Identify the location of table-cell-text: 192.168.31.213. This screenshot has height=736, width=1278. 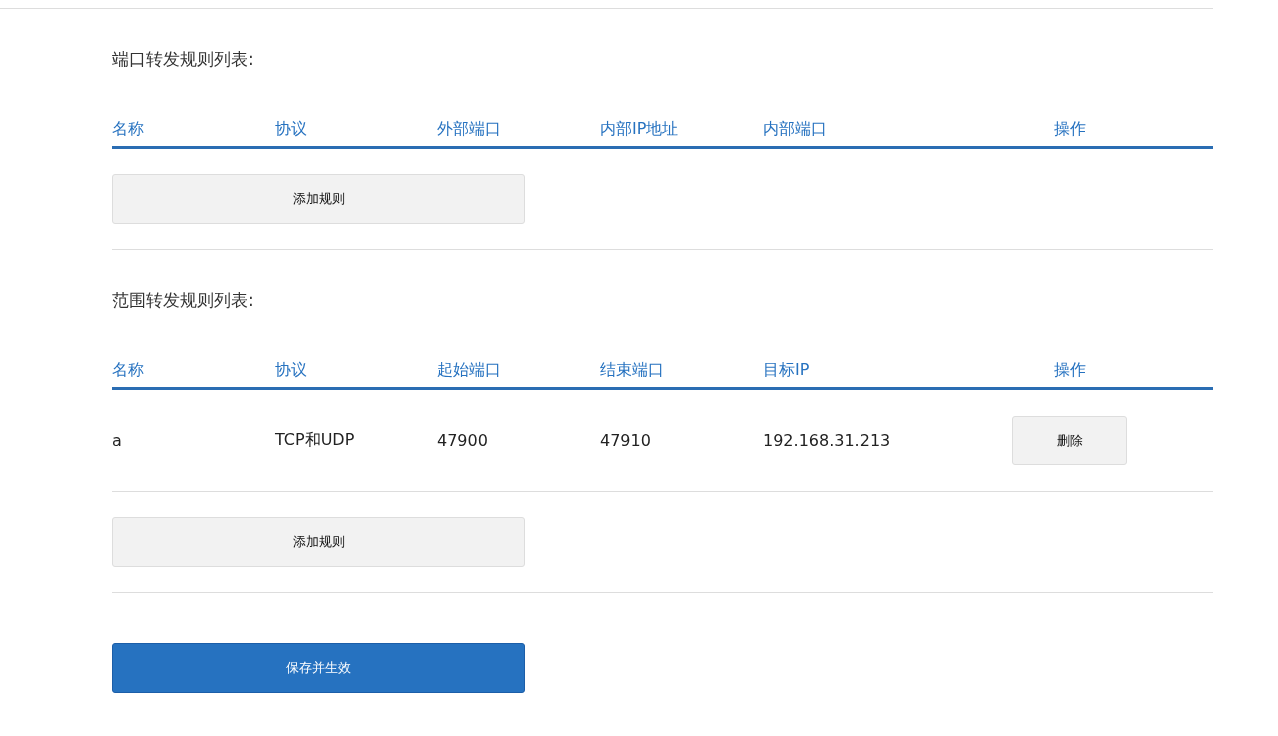
(827, 440).